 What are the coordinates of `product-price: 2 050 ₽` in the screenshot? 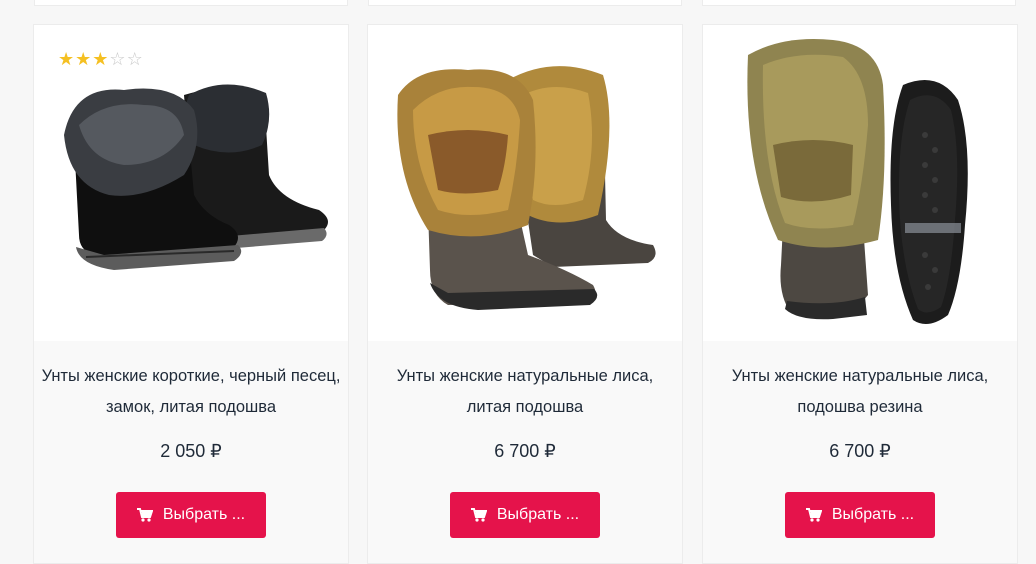 It's located at (191, 451).